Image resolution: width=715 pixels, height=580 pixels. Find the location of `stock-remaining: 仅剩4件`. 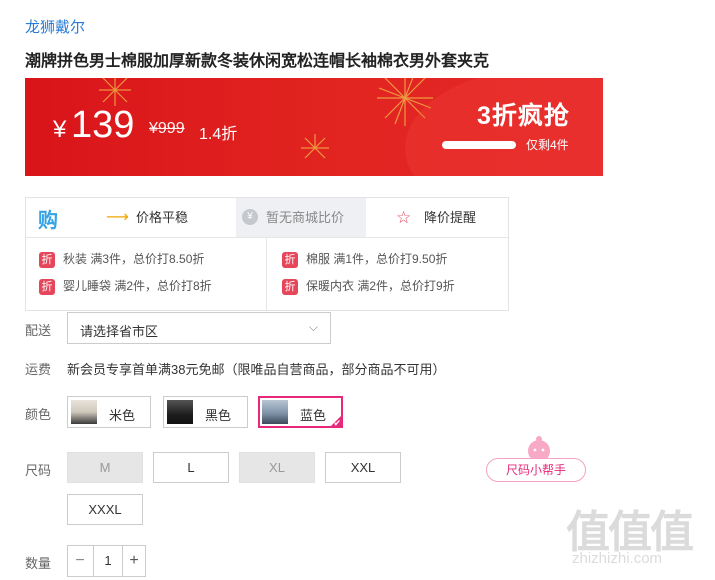

stock-remaining: 仅剩4件 is located at coordinates (547, 145).